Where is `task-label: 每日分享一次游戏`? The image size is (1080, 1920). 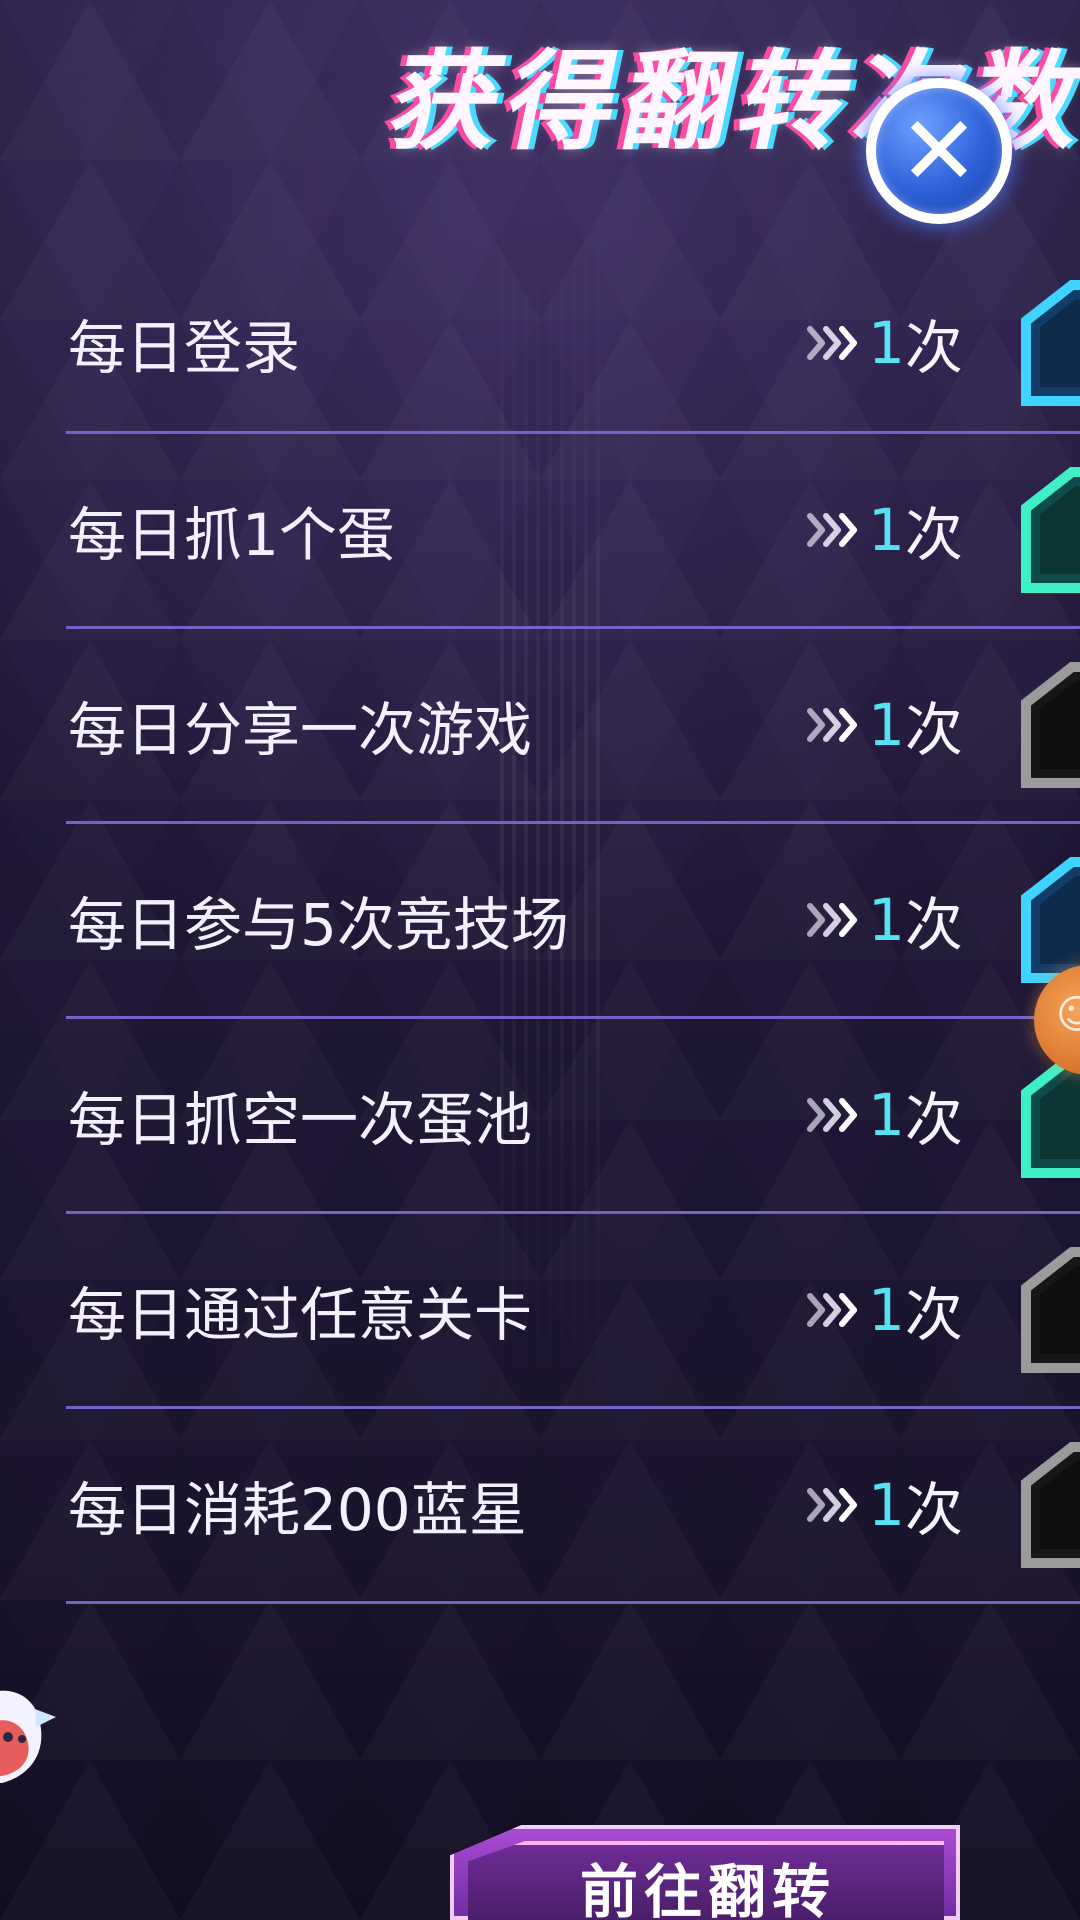 task-label: 每日分享一次游戏 is located at coordinates (300, 730).